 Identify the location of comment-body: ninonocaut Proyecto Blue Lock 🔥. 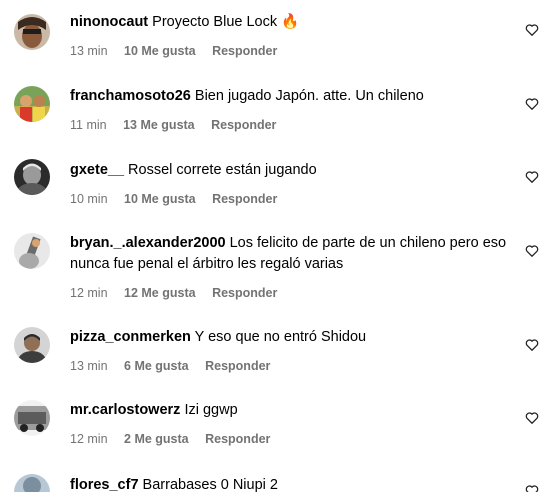
(290, 22).